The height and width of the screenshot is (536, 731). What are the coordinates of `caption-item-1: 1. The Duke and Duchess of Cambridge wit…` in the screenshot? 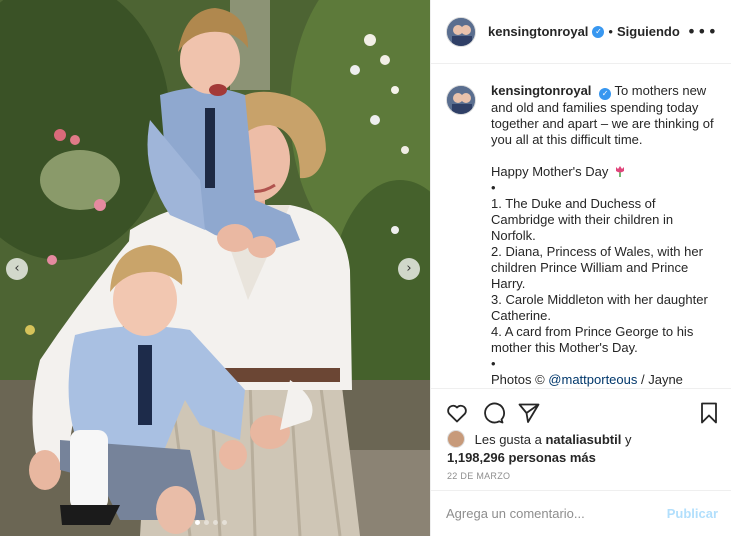 It's located at (582, 219).